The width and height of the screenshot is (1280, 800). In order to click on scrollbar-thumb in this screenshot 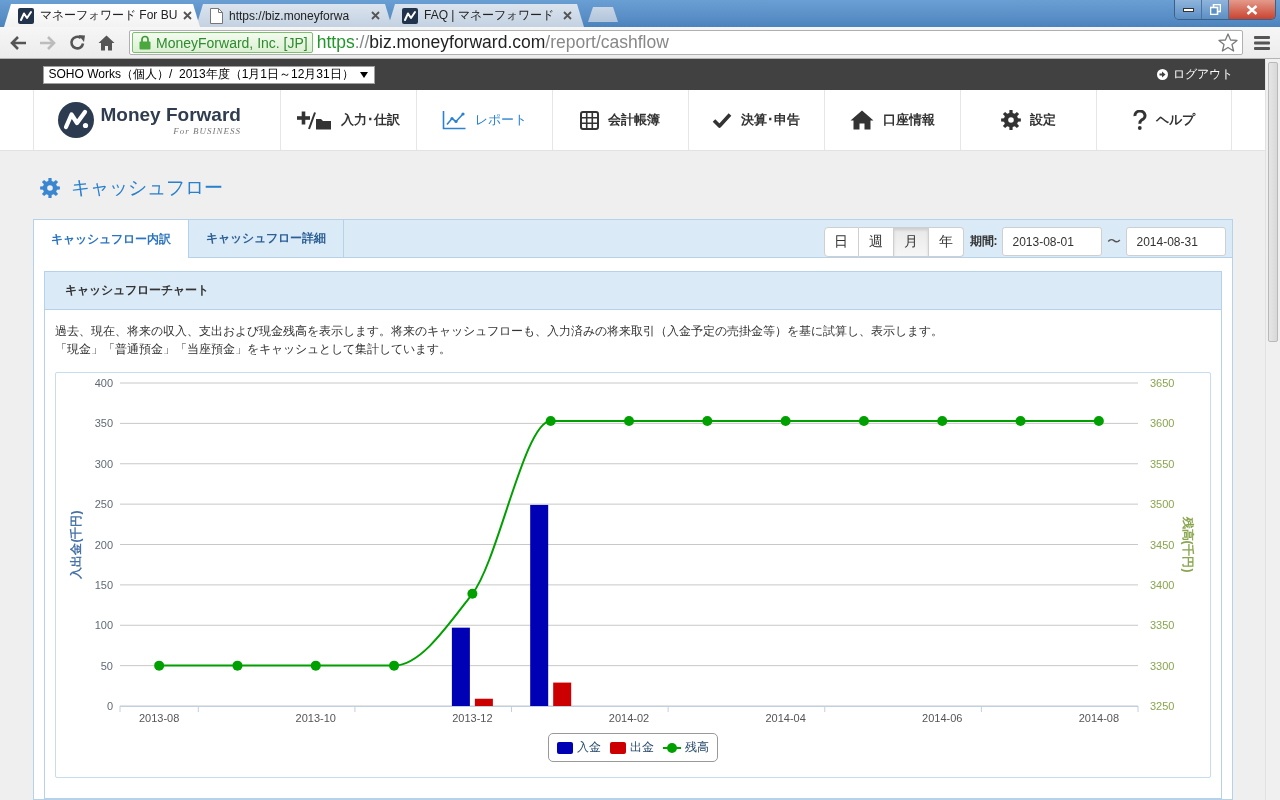, I will do `click(1273, 202)`.